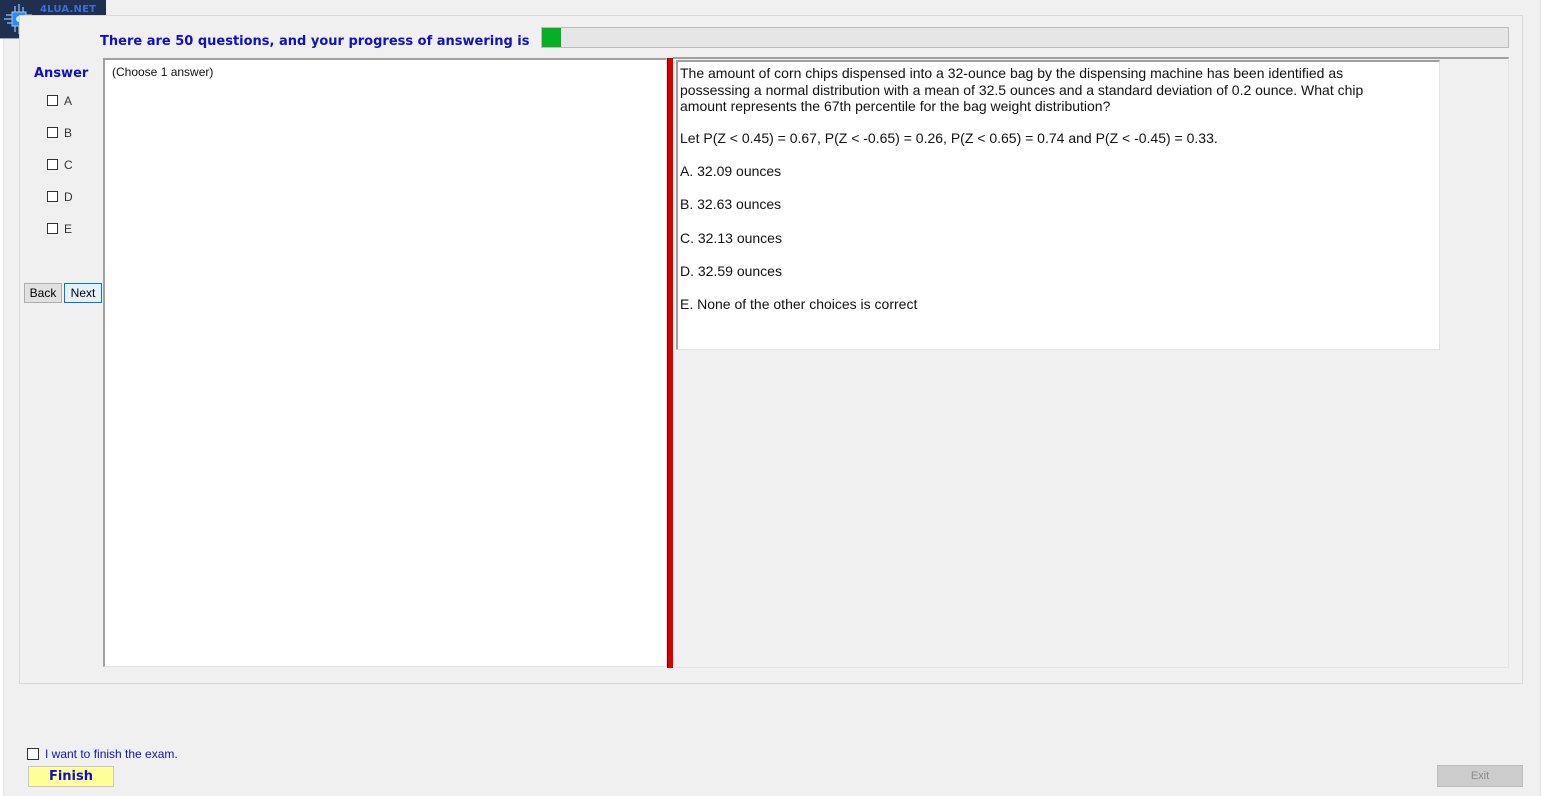  Describe the element at coordinates (52, 196) in the screenshot. I see `checkbox-d` at that location.